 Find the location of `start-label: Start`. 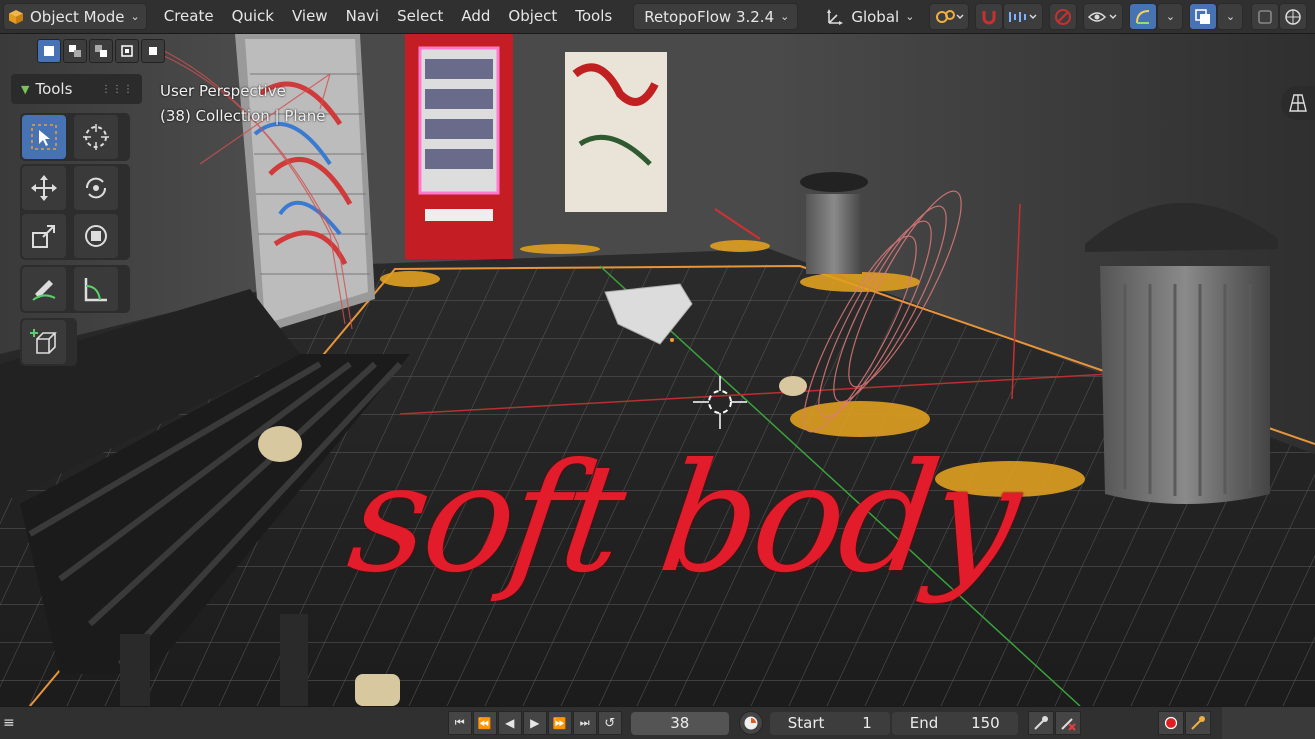

start-label: Start is located at coordinates (806, 723).